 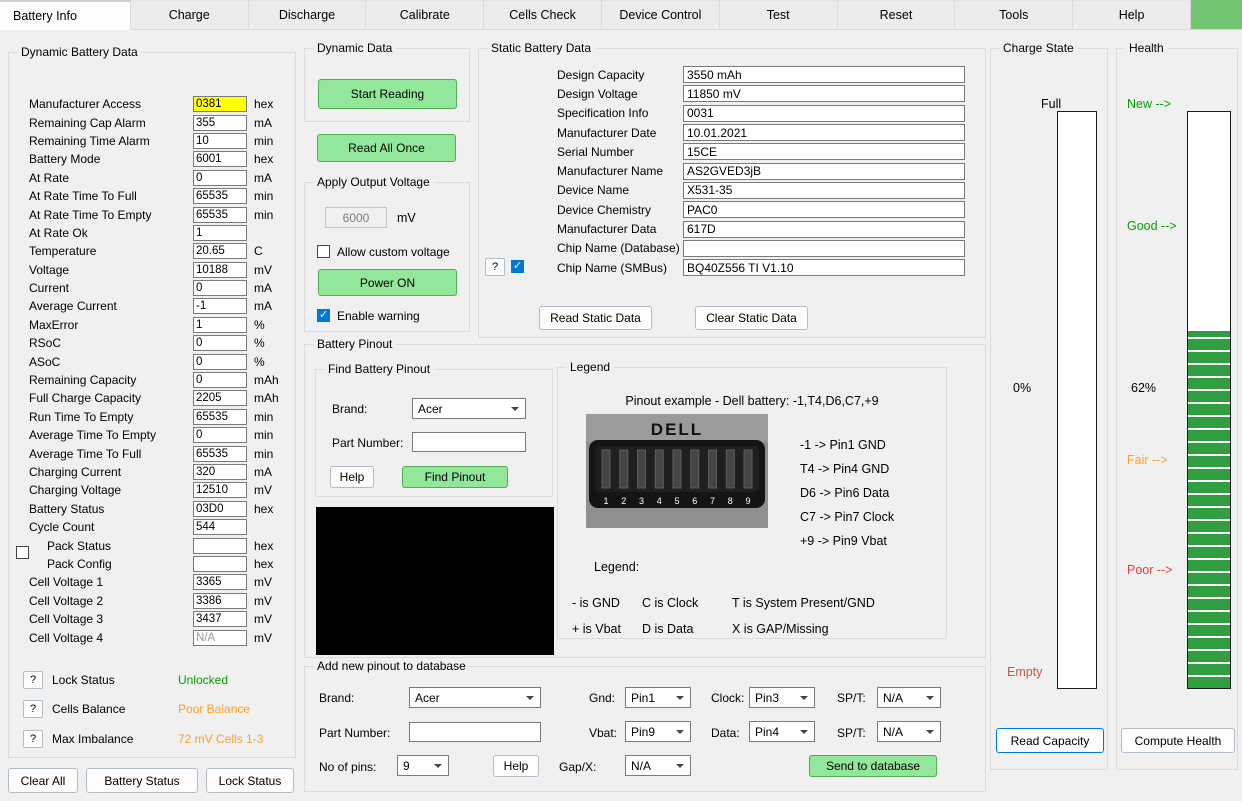 I want to click on clear-all-button: Clear All, so click(x=43, y=780).